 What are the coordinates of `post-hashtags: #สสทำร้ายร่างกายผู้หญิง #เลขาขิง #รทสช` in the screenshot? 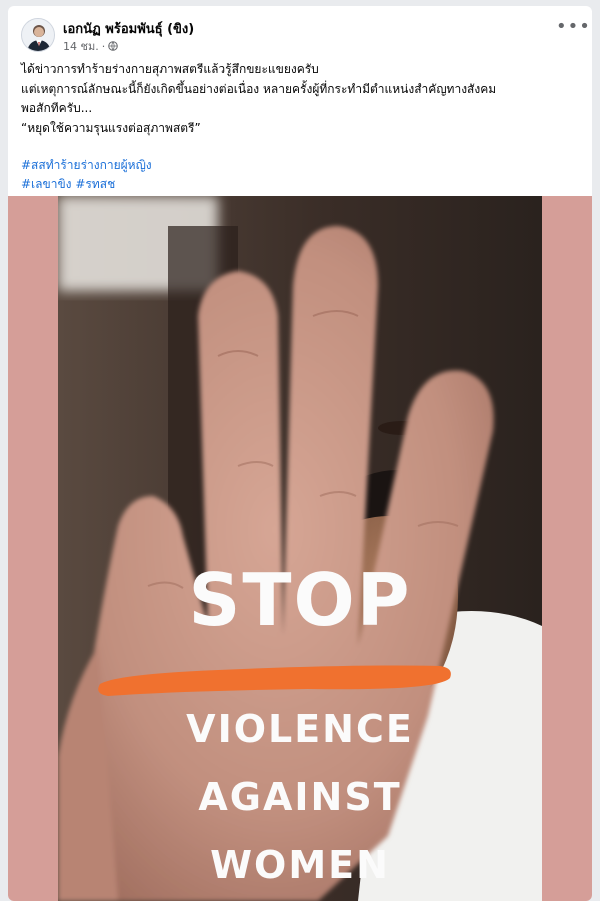 It's located at (86, 175).